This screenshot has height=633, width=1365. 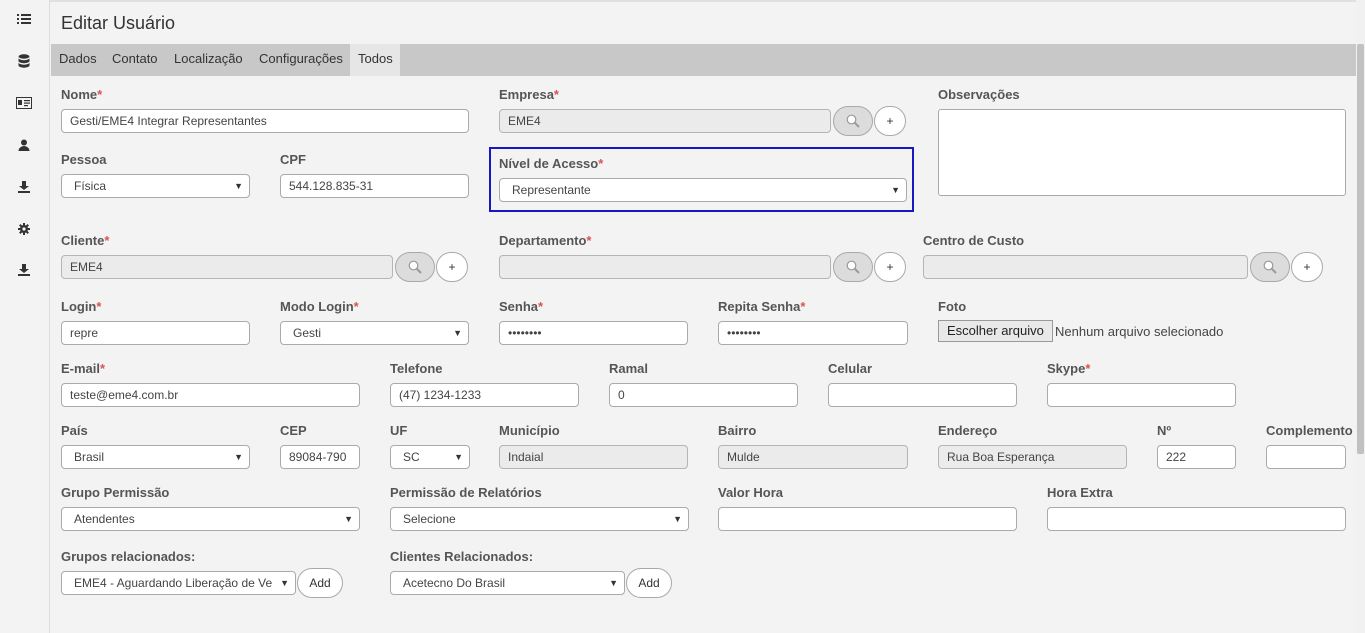 I want to click on nivel-acesso-value: Representante, so click(x=551, y=190).